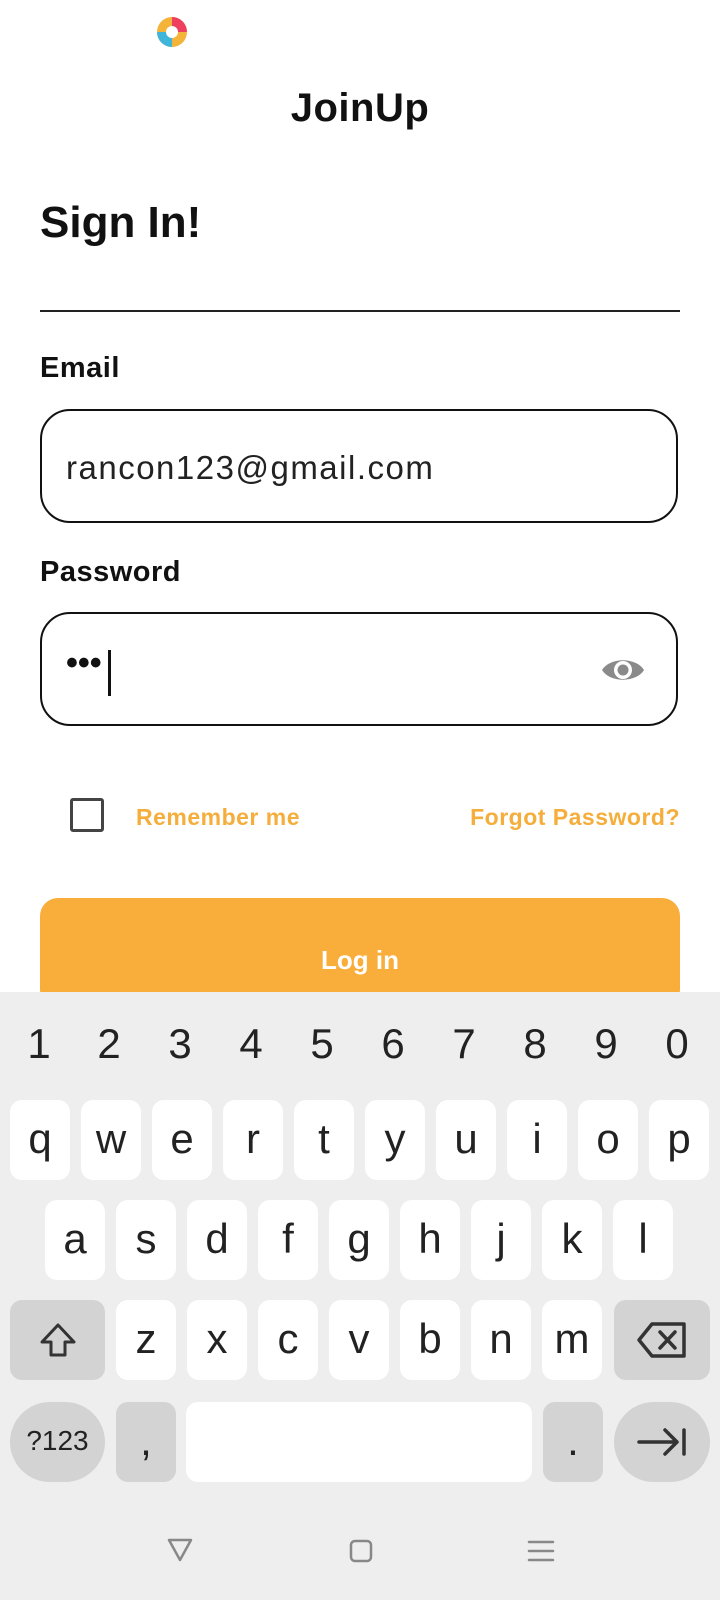 This screenshot has width=720, height=1600. What do you see at coordinates (430, 1240) in the screenshot?
I see `key-h: h` at bounding box center [430, 1240].